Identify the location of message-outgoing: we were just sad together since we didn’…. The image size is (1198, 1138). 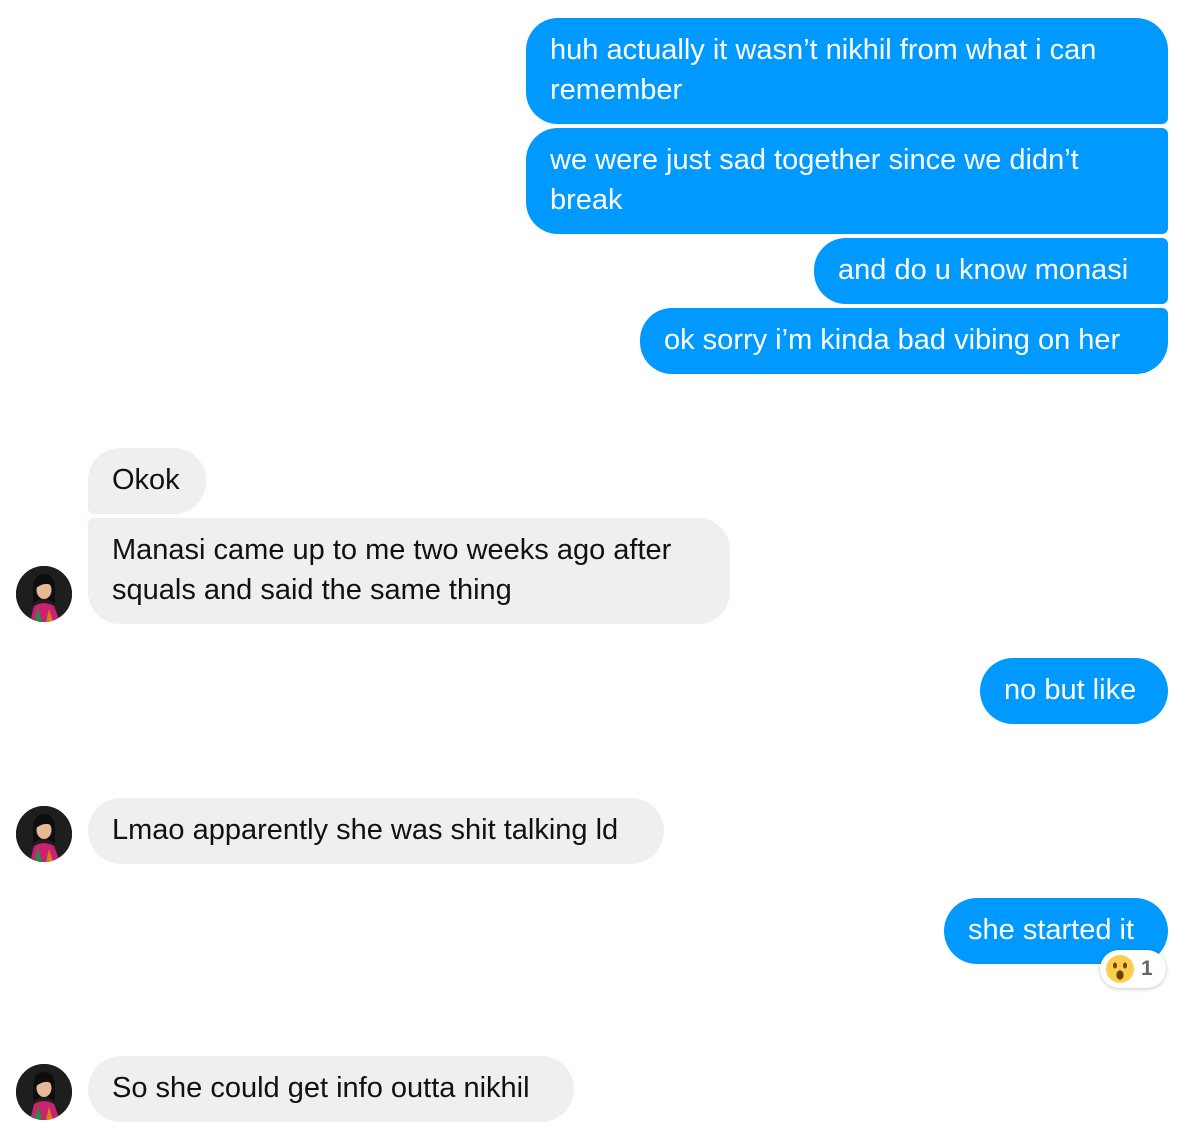
(847, 181).